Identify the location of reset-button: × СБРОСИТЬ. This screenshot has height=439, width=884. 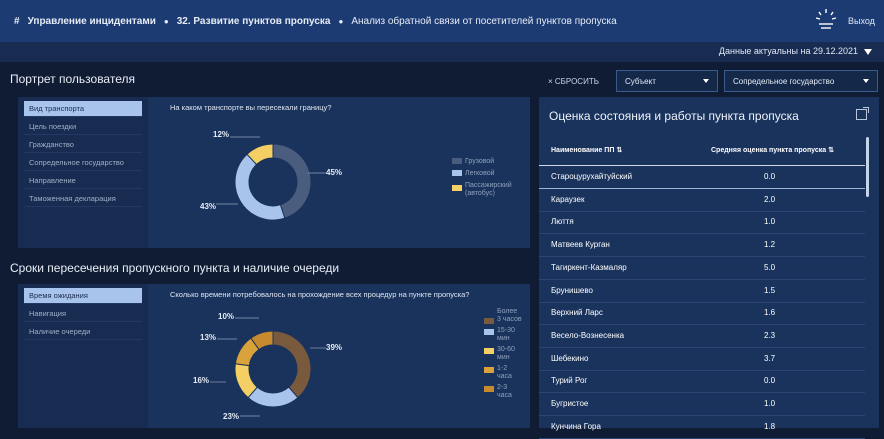
(573, 81).